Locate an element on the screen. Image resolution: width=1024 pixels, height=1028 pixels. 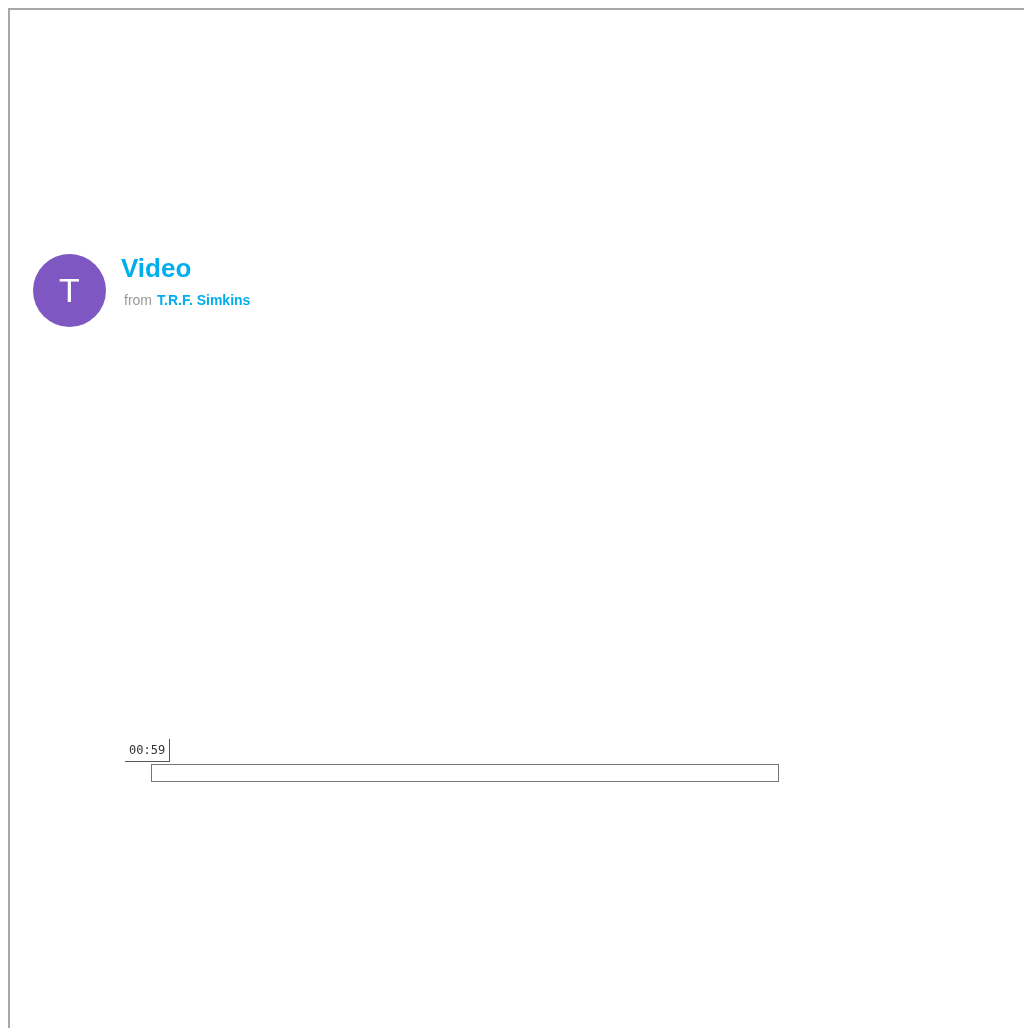
progress-bar is located at coordinates (465, 773).